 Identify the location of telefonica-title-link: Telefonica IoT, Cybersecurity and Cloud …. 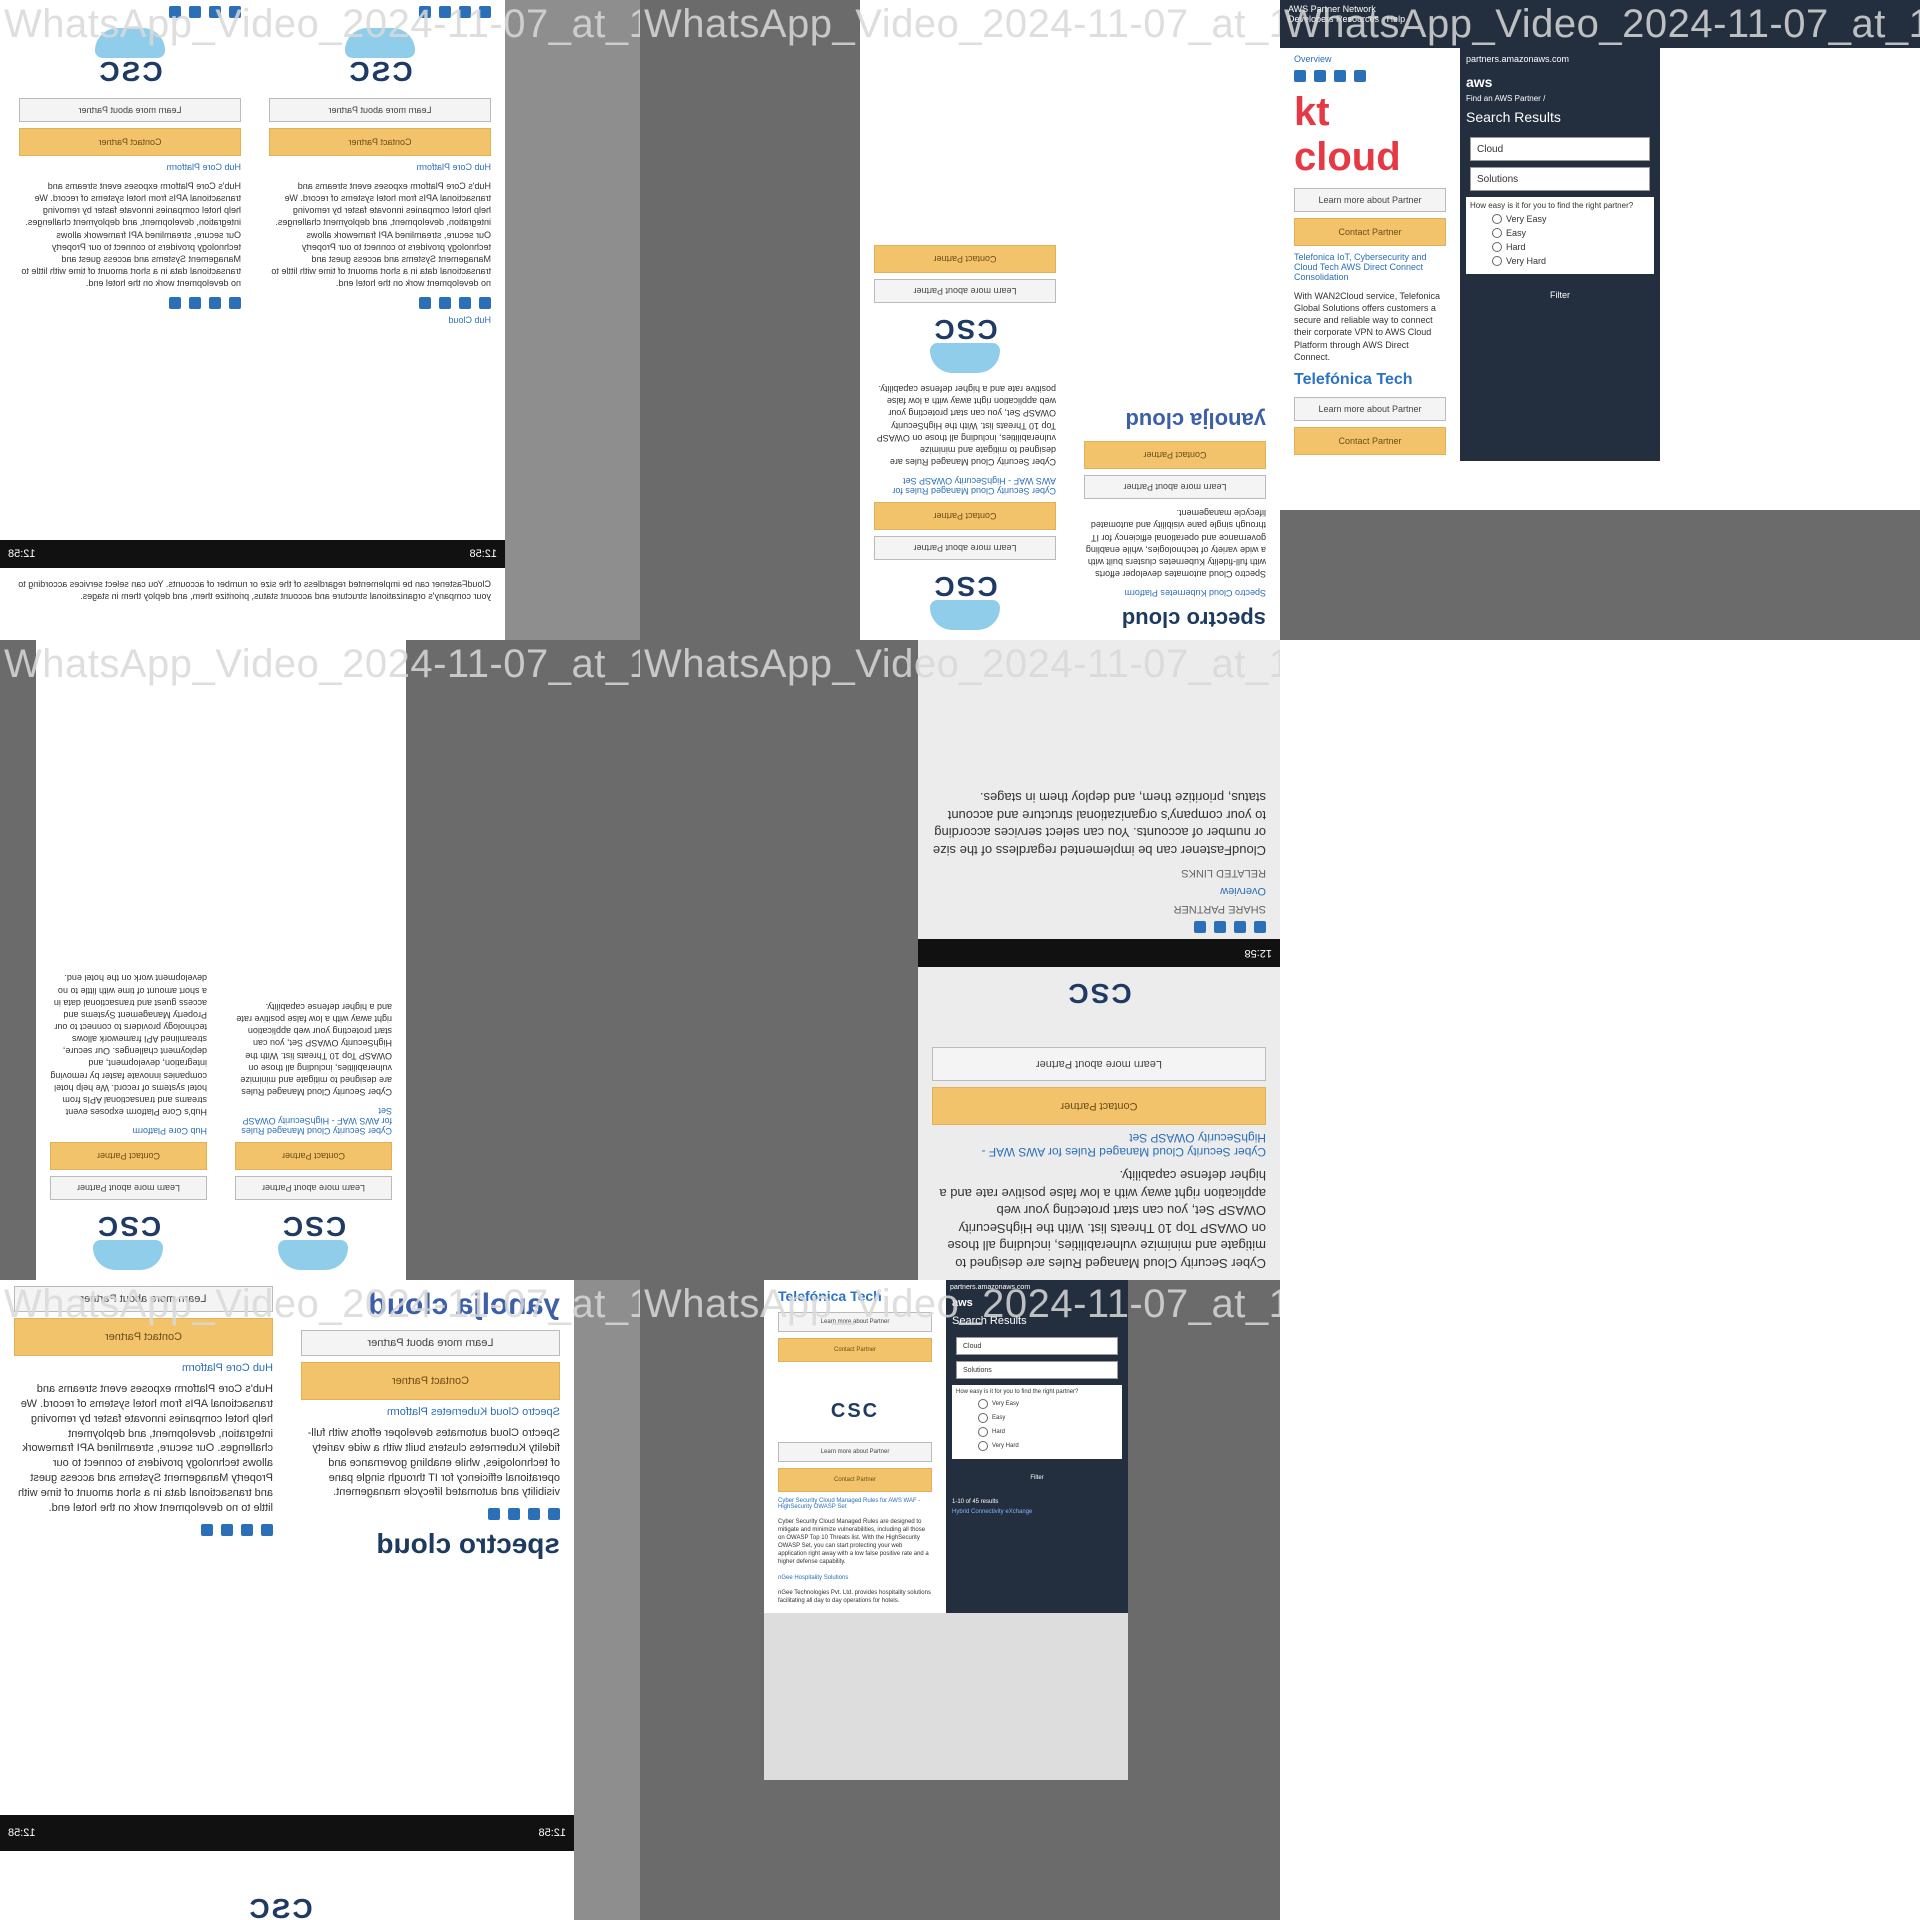
(1370, 267).